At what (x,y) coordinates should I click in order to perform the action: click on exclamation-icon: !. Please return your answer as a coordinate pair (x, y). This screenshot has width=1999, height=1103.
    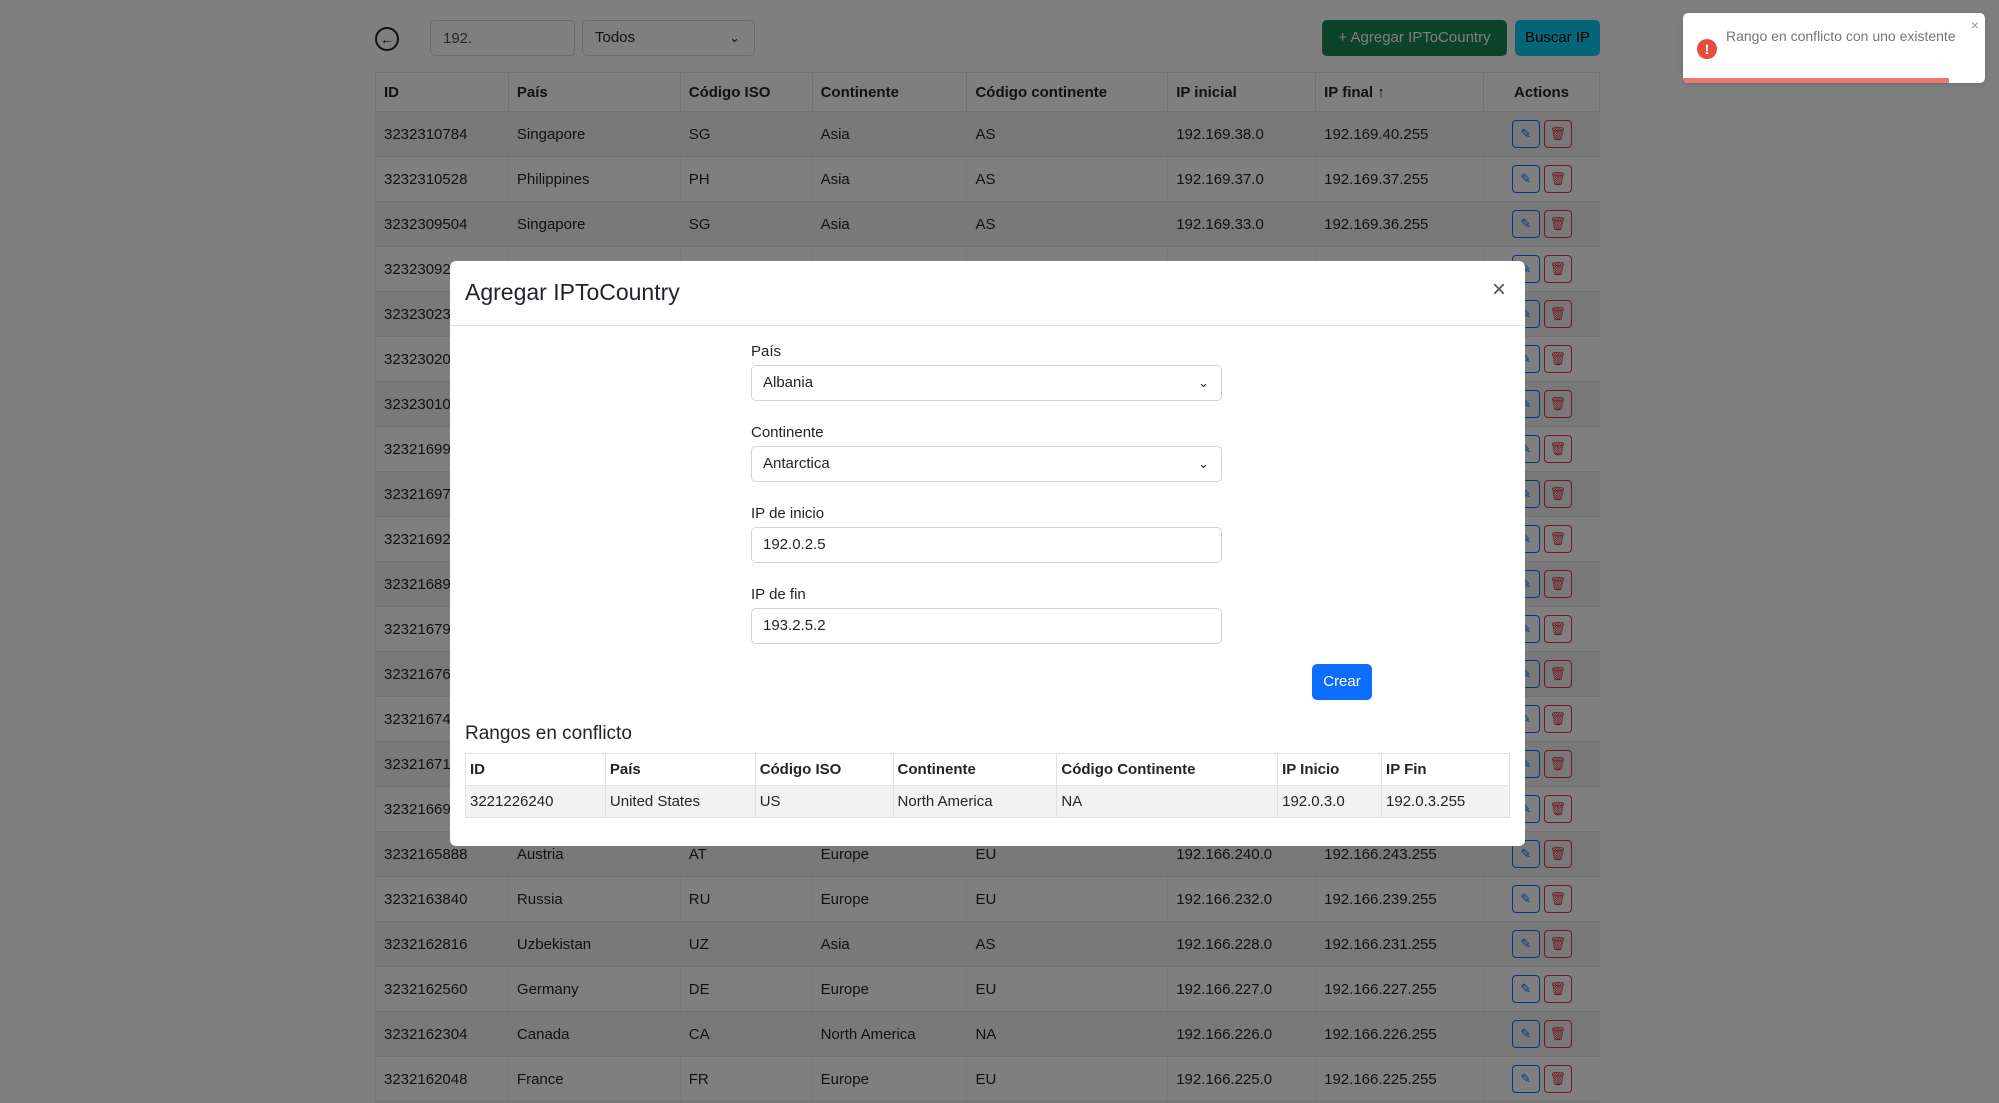
    Looking at the image, I should click on (1707, 49).